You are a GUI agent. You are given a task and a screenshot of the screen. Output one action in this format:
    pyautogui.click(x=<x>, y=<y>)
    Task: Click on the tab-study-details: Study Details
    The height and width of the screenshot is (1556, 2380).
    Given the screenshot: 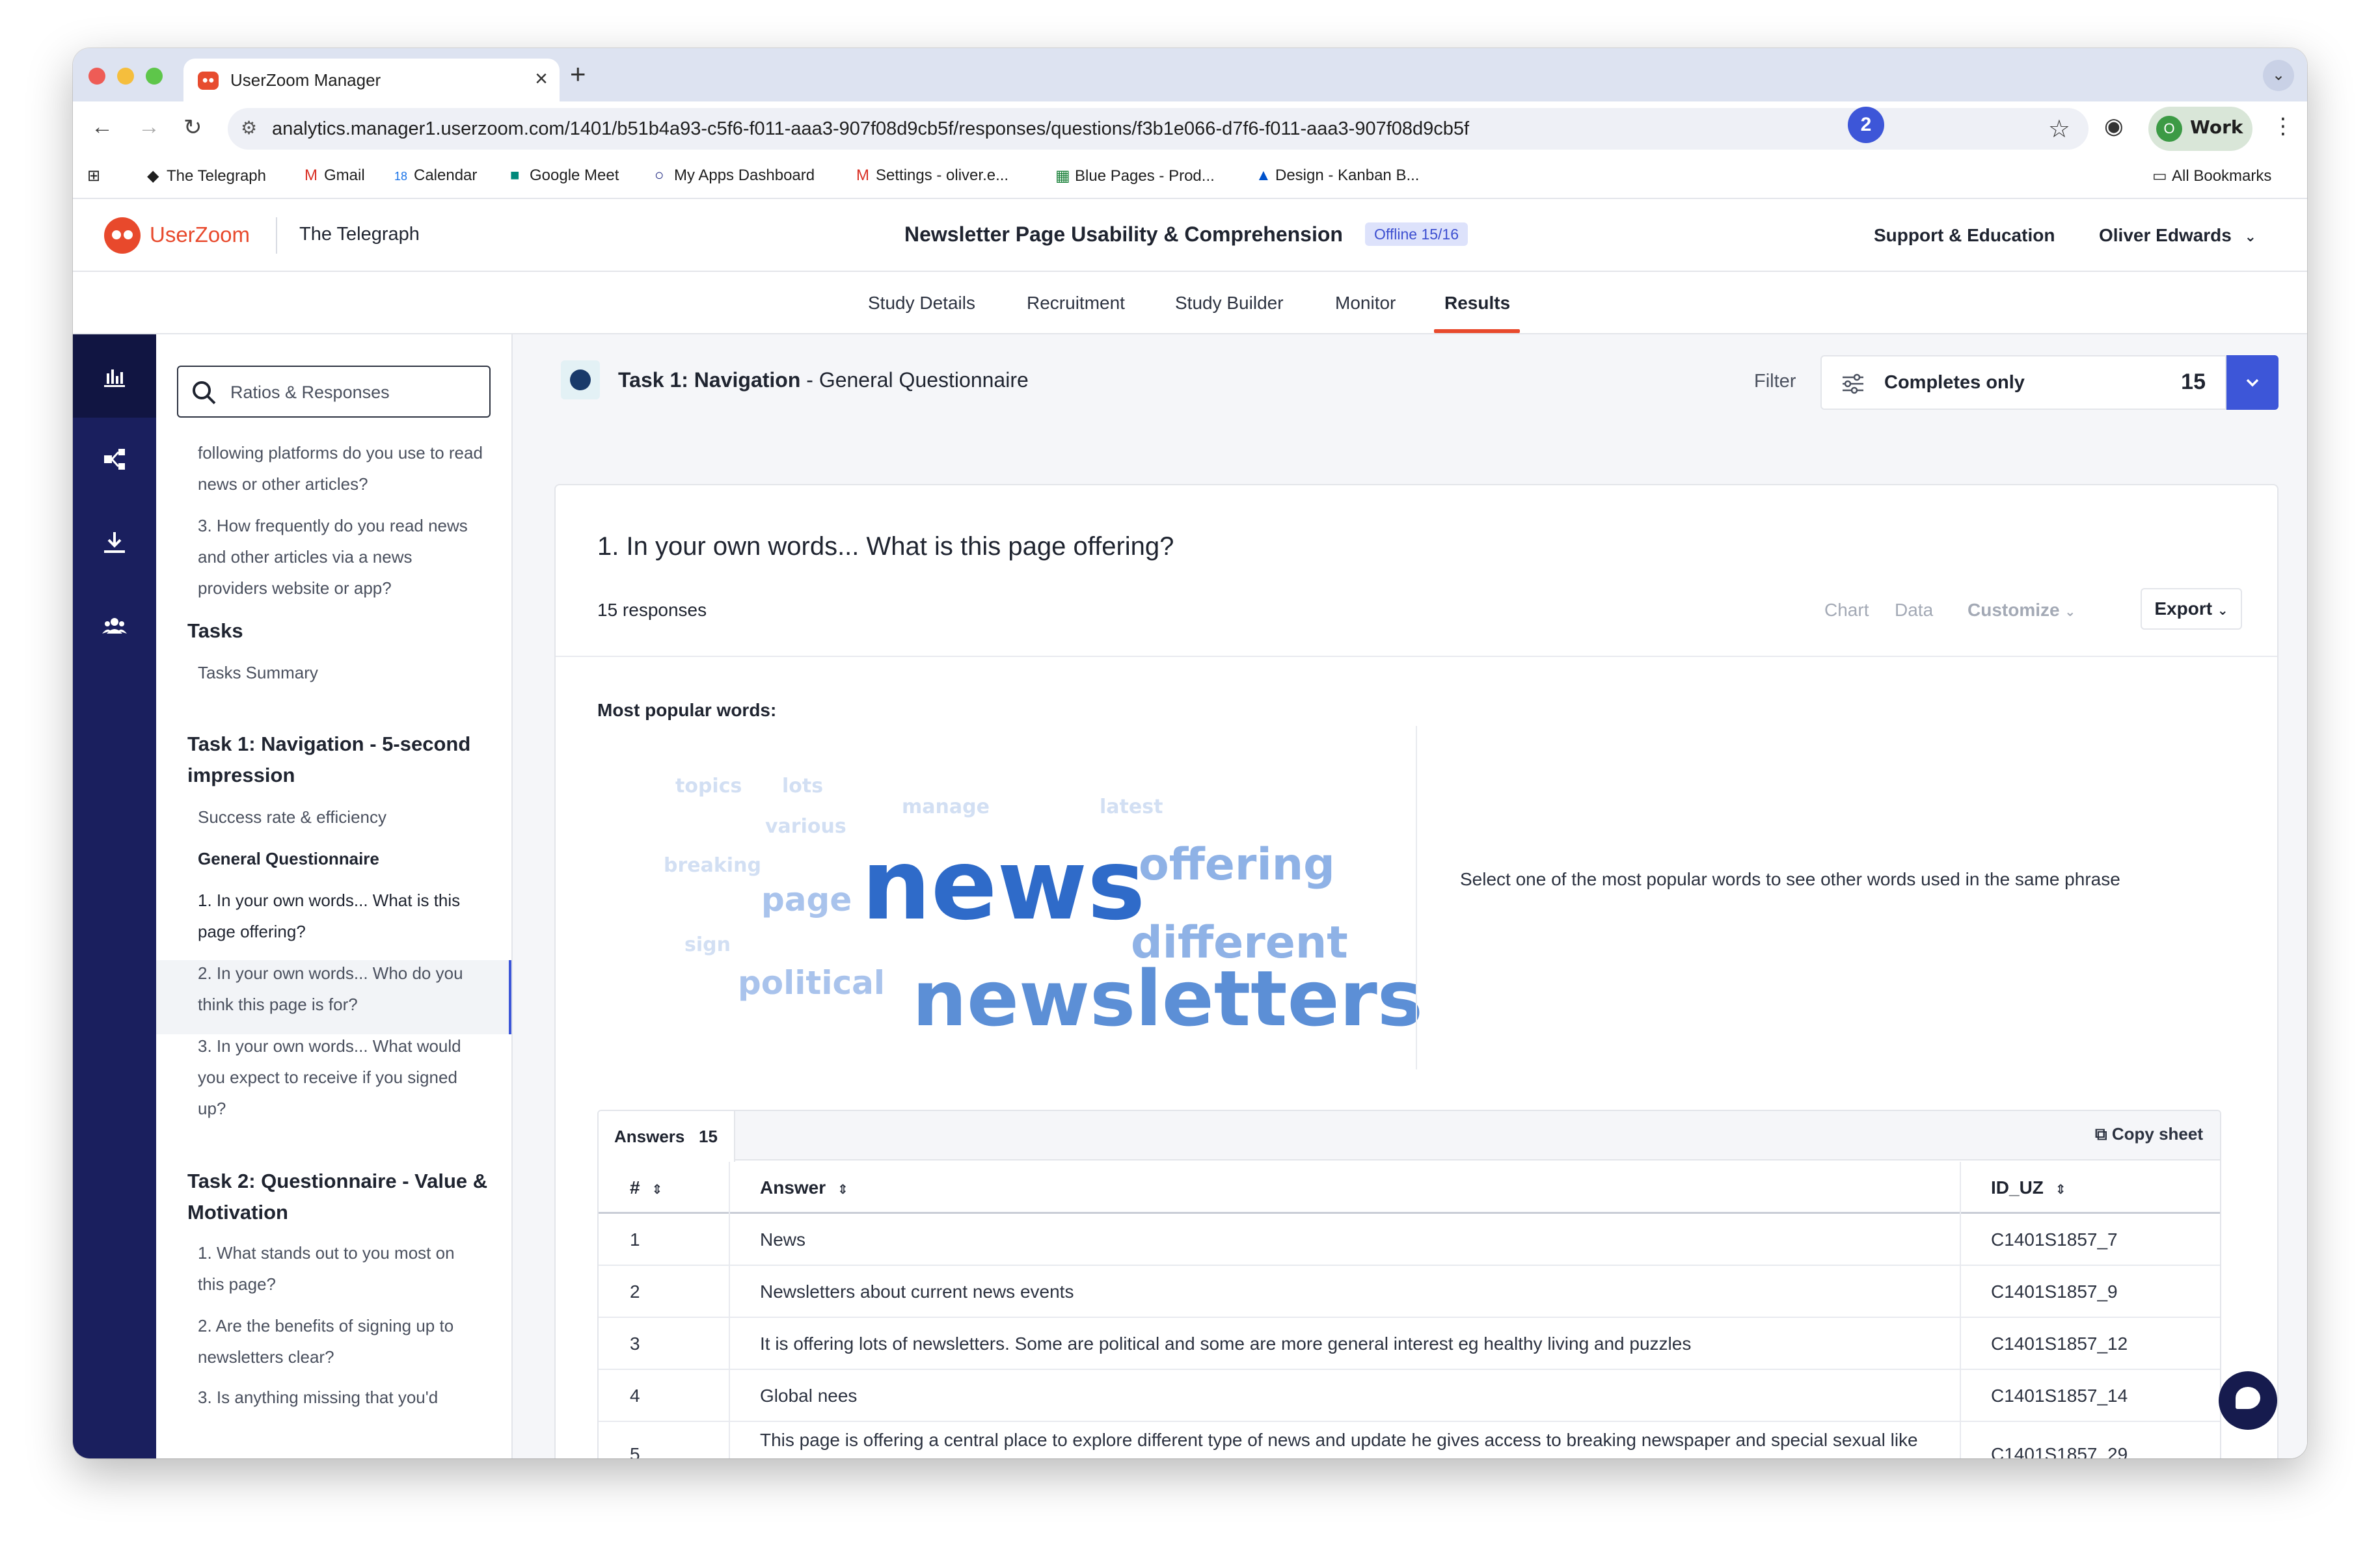 What is the action you would take?
    pyautogui.click(x=922, y=303)
    